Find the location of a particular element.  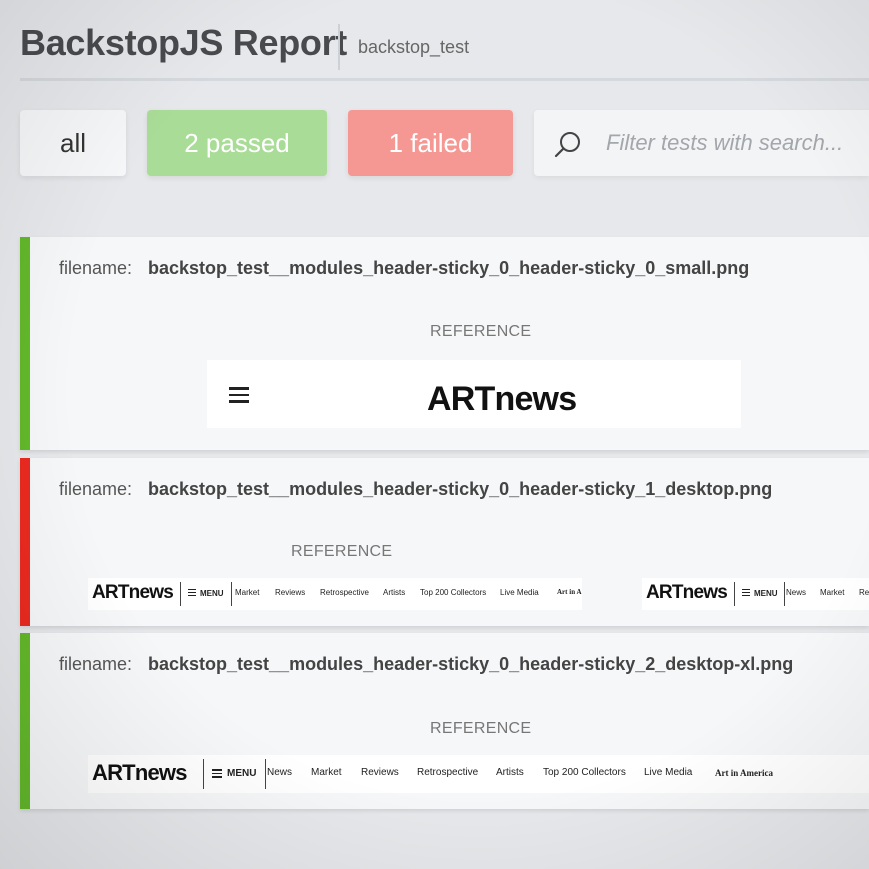

art-in-america-logo: Art in America is located at coordinates (744, 773).